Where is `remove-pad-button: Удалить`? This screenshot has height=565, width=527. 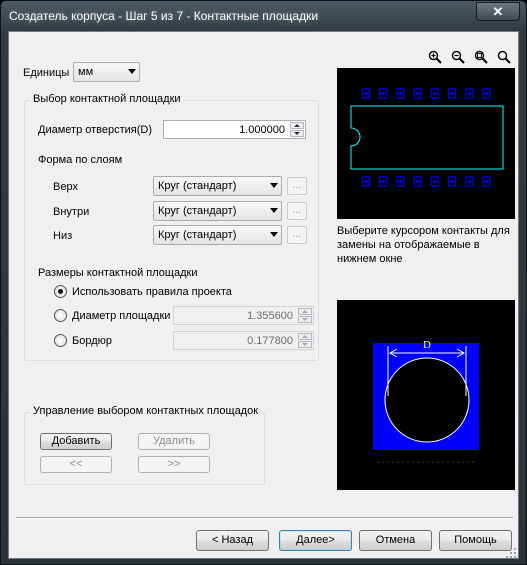
remove-pad-button: Удалить is located at coordinates (174, 441).